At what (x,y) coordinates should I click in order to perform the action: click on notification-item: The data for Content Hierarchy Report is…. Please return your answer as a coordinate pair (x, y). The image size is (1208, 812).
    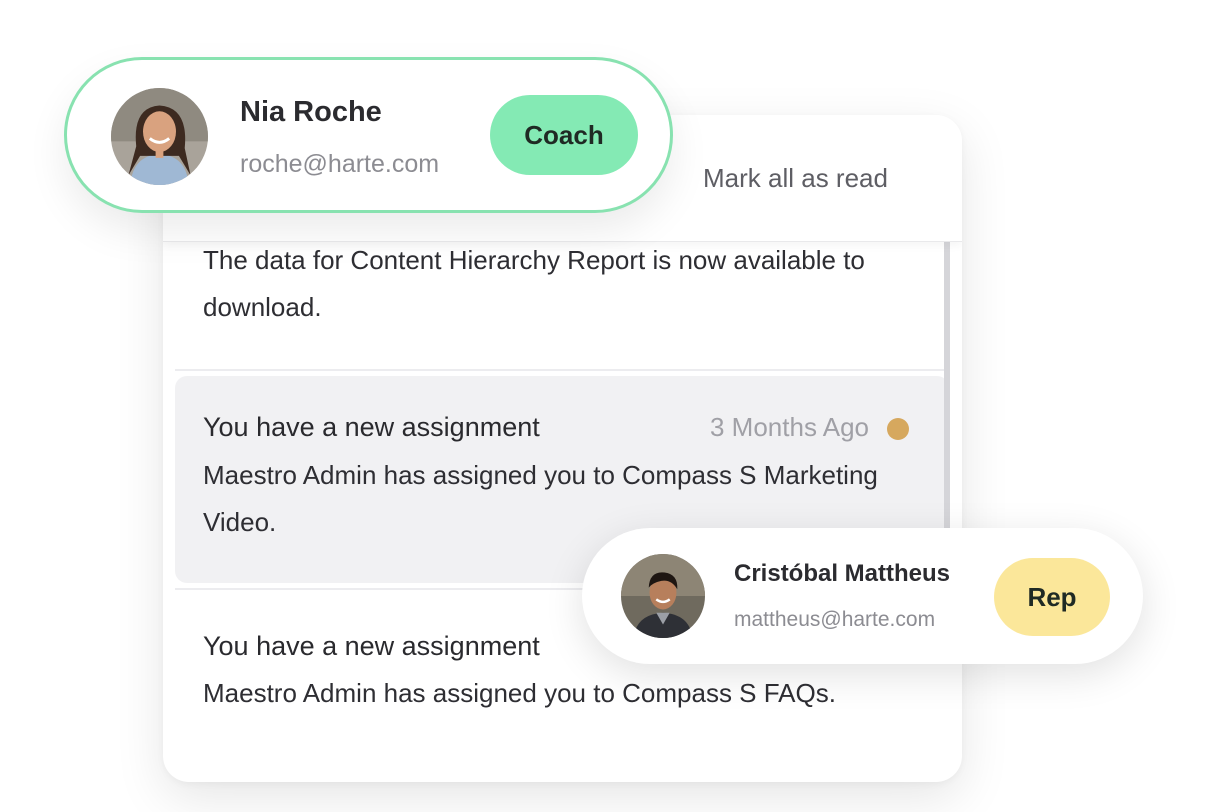
    Looking at the image, I should click on (562, 301).